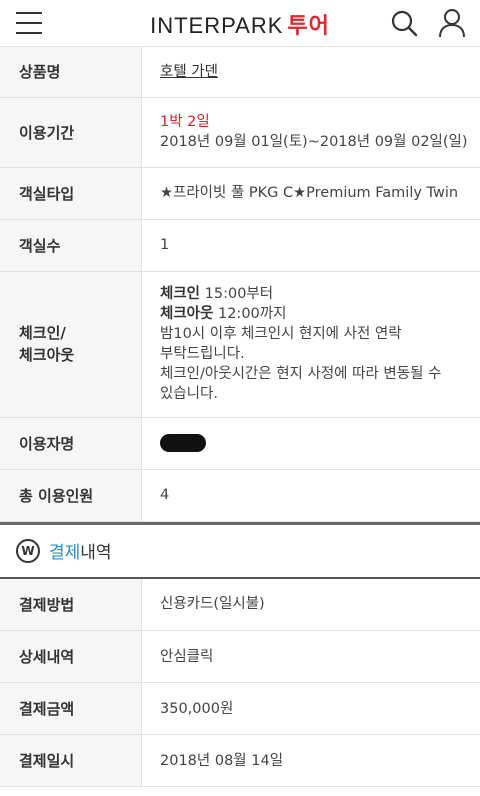 This screenshot has width=480, height=796. What do you see at coordinates (183, 443) in the screenshot?
I see `redacted-user-name` at bounding box center [183, 443].